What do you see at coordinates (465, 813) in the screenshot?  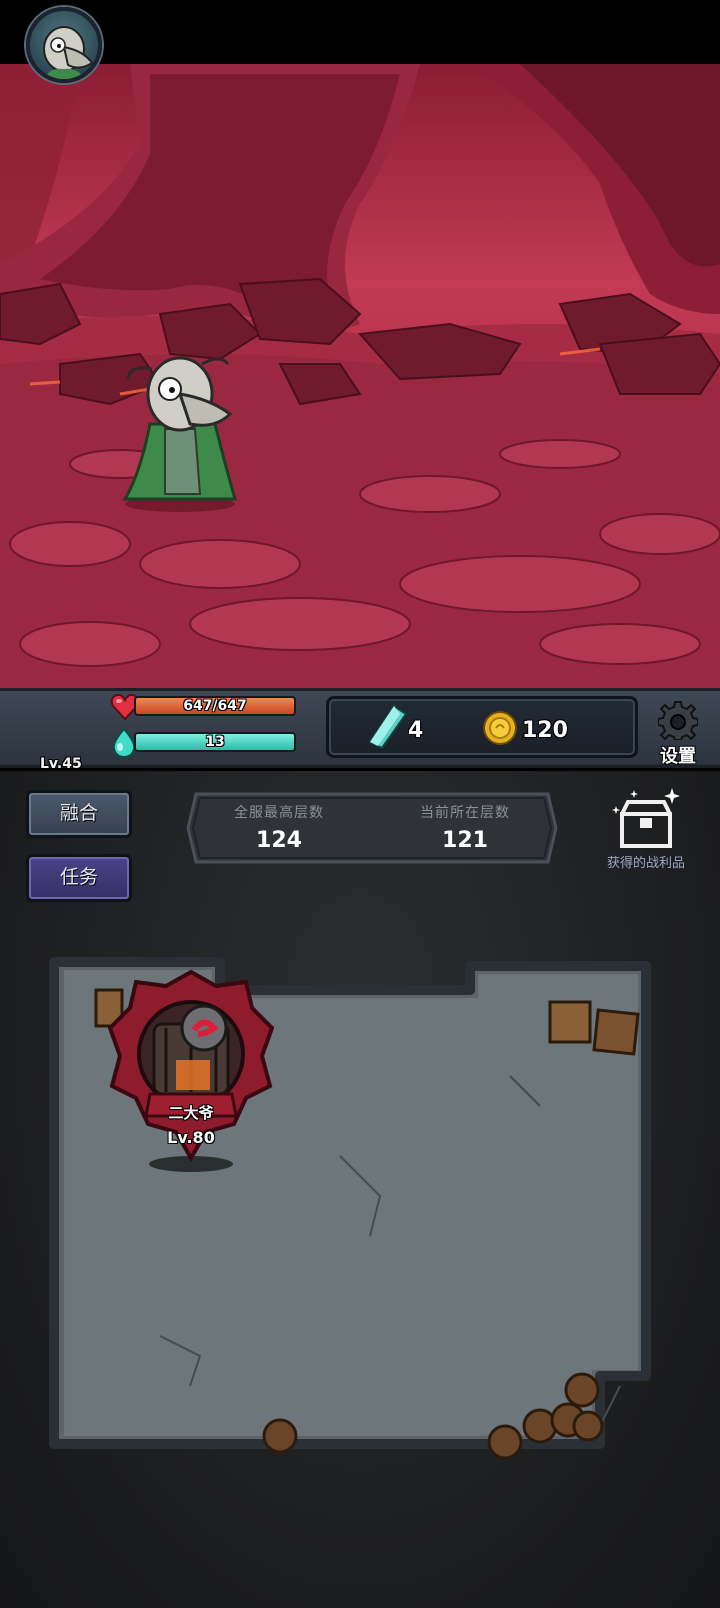 I see `current-floor-label: 当前所在层数` at bounding box center [465, 813].